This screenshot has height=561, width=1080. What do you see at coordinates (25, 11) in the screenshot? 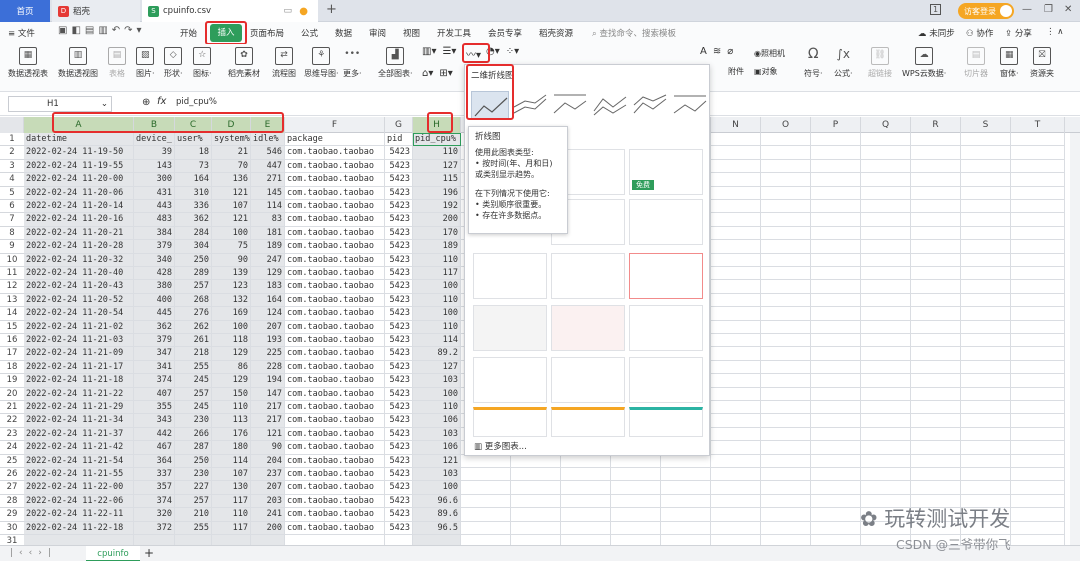
I see `tab-home: 首页` at bounding box center [25, 11].